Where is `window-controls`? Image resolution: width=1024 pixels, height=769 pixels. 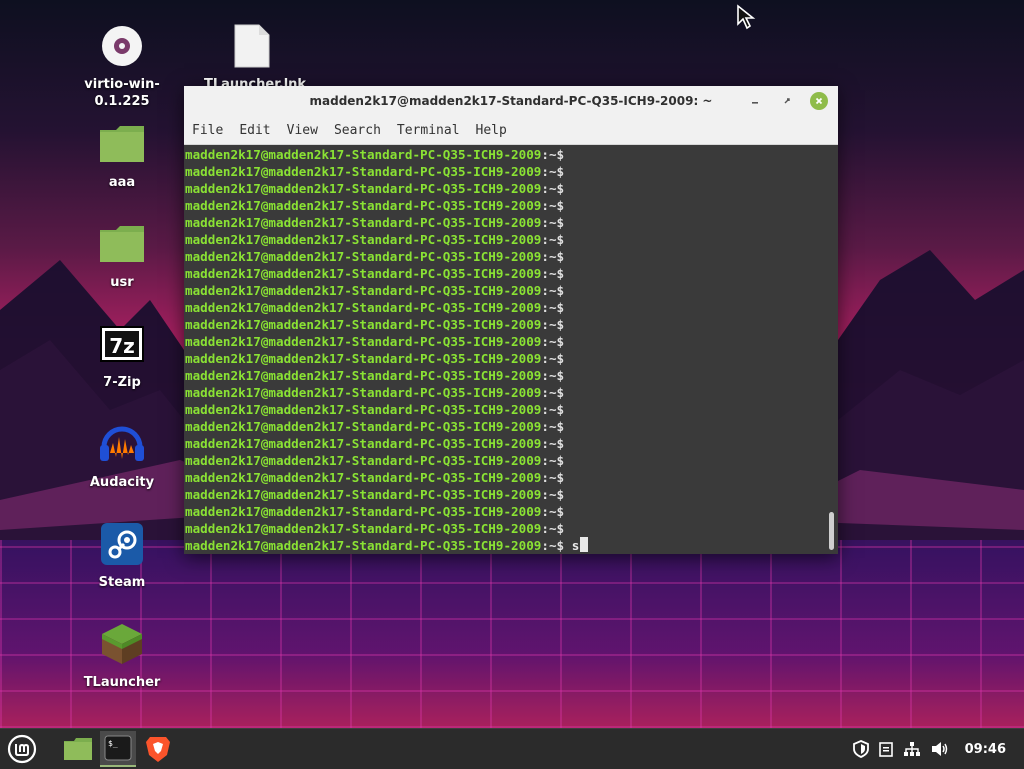 window-controls is located at coordinates (787, 101).